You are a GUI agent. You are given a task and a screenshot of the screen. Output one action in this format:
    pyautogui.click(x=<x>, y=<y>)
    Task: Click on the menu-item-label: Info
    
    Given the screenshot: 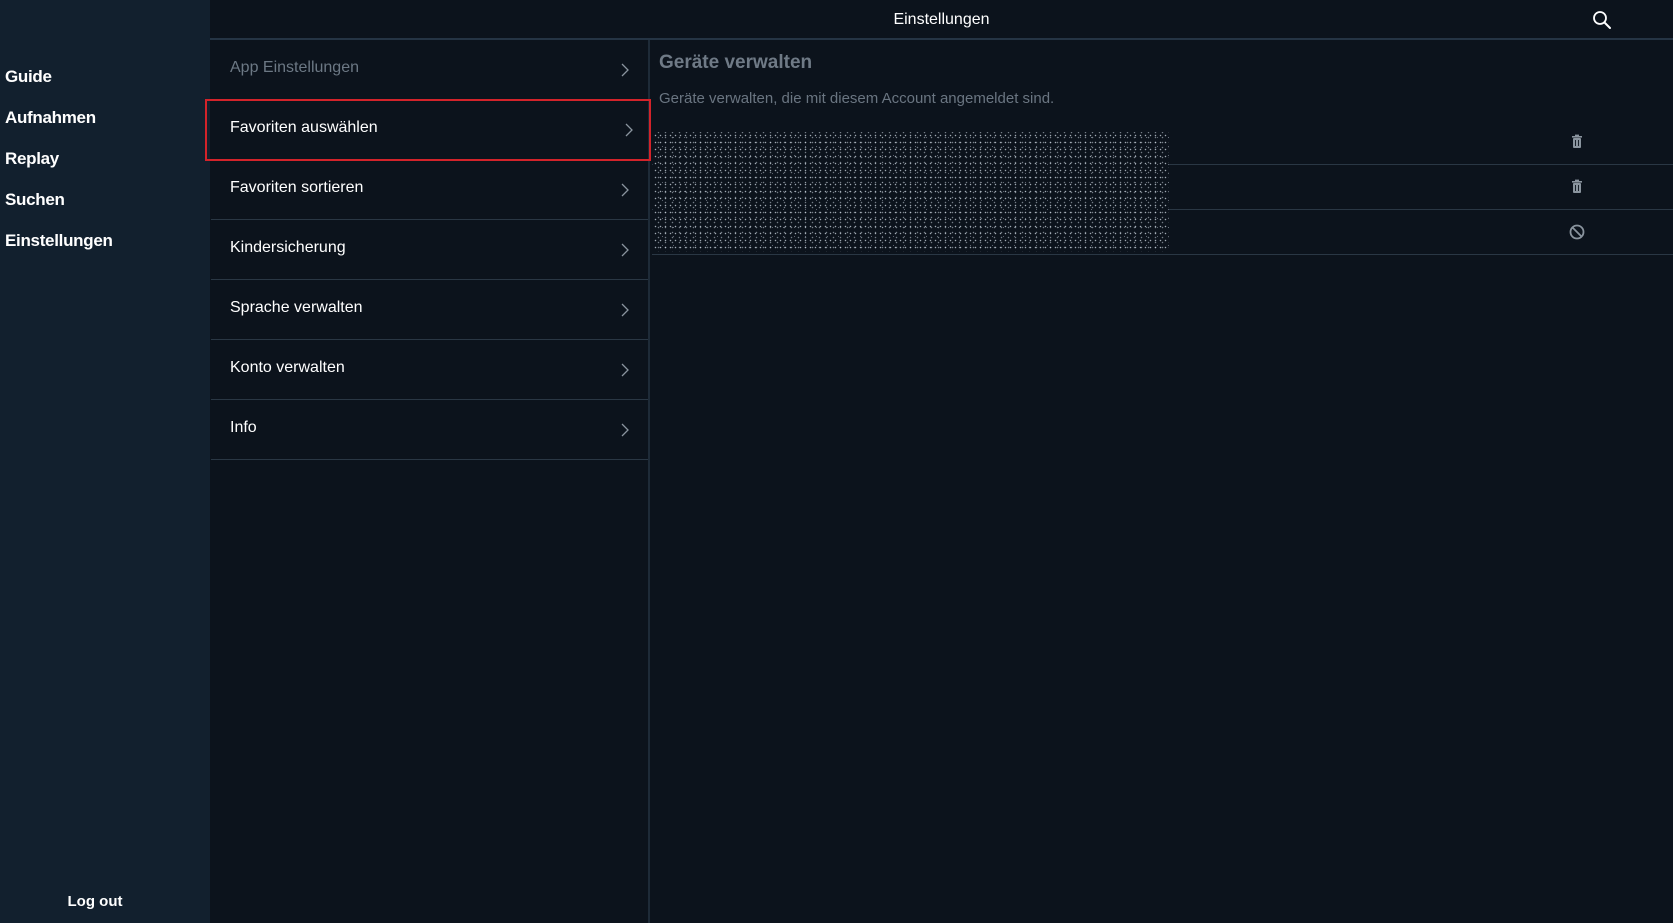 What is the action you would take?
    pyautogui.click(x=243, y=427)
    